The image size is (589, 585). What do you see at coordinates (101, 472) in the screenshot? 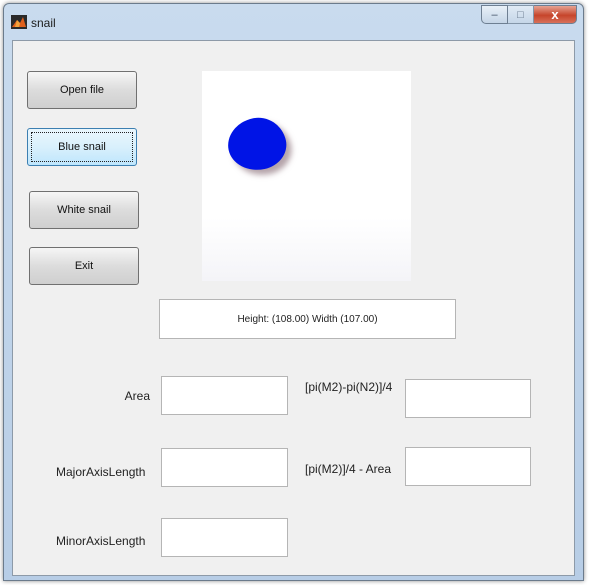
I see `major-axis-label: MajorAxisLength` at bounding box center [101, 472].